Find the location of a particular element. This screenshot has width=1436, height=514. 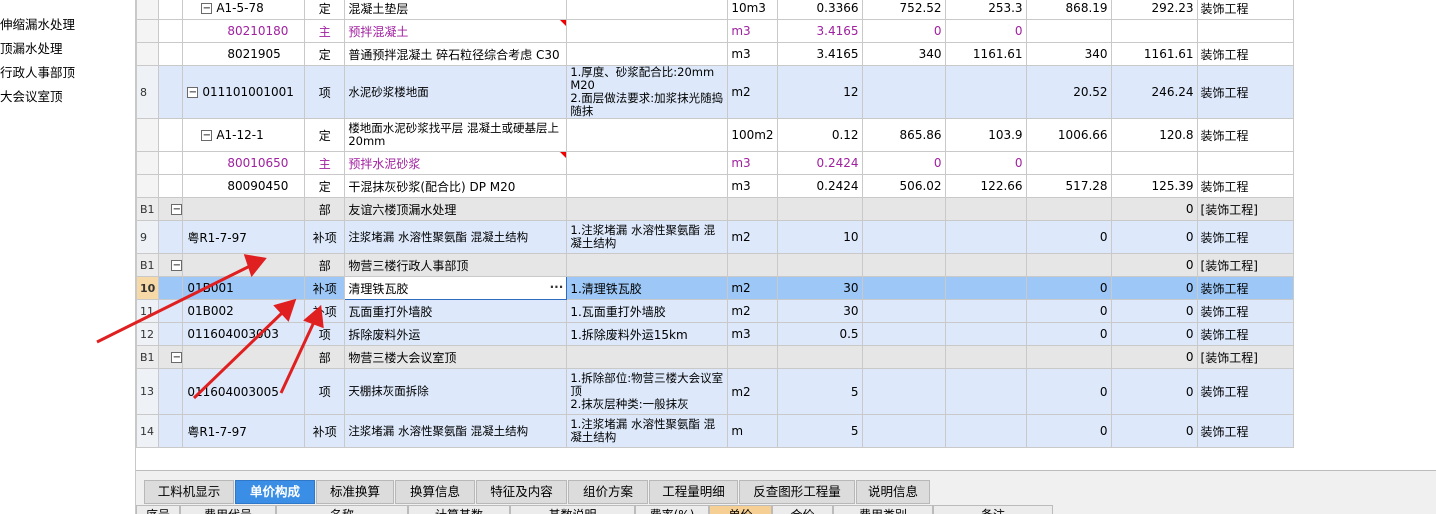

unit-cell: 10m3 is located at coordinates (752, 10).